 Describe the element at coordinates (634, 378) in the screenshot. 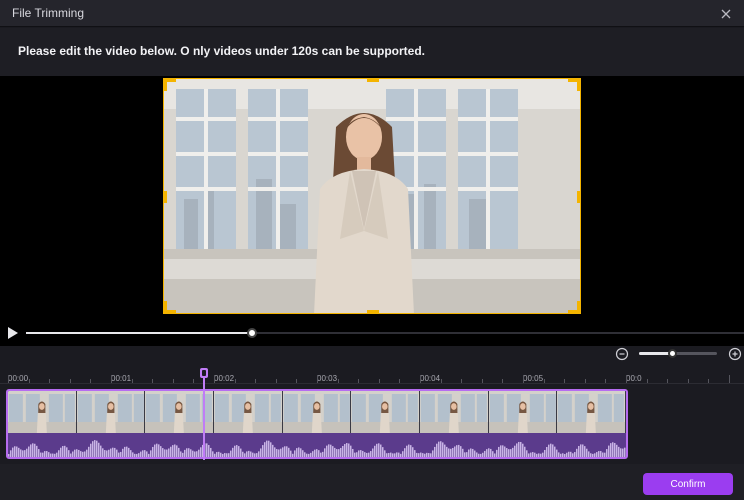

I see `ruler-label: 00:0` at that location.